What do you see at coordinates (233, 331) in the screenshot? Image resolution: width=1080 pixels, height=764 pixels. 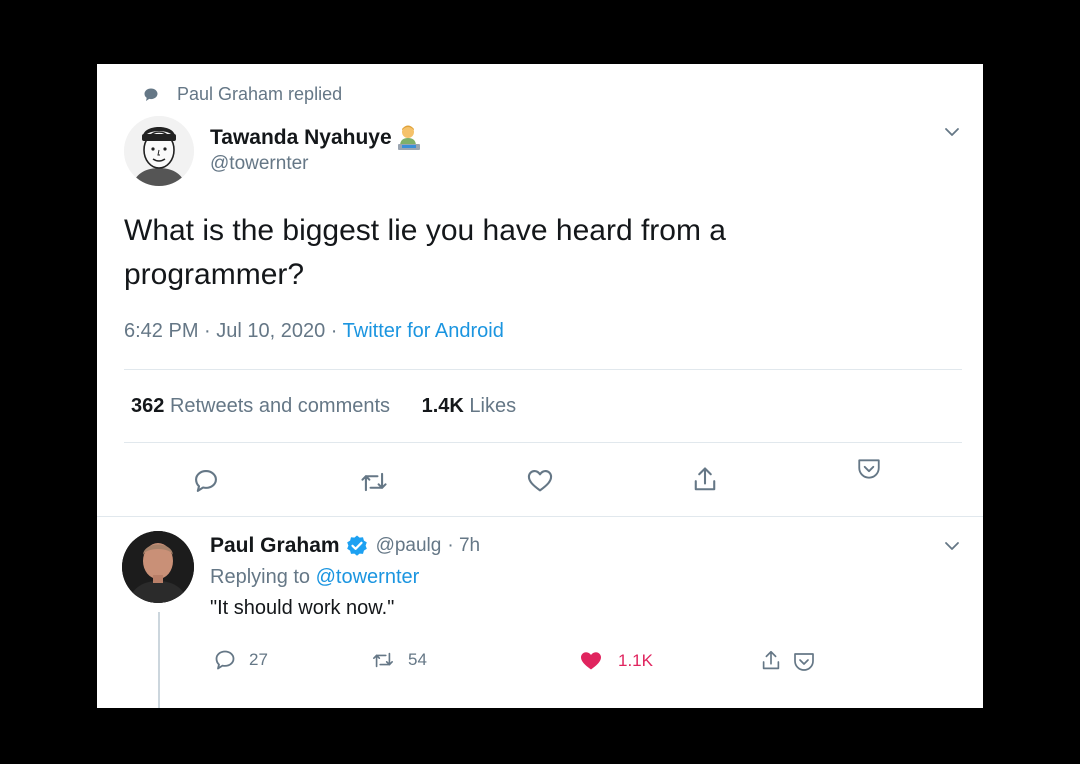 I see `tweet-timestamp: 6:42 PM · Jul 10, 2020 ·` at bounding box center [233, 331].